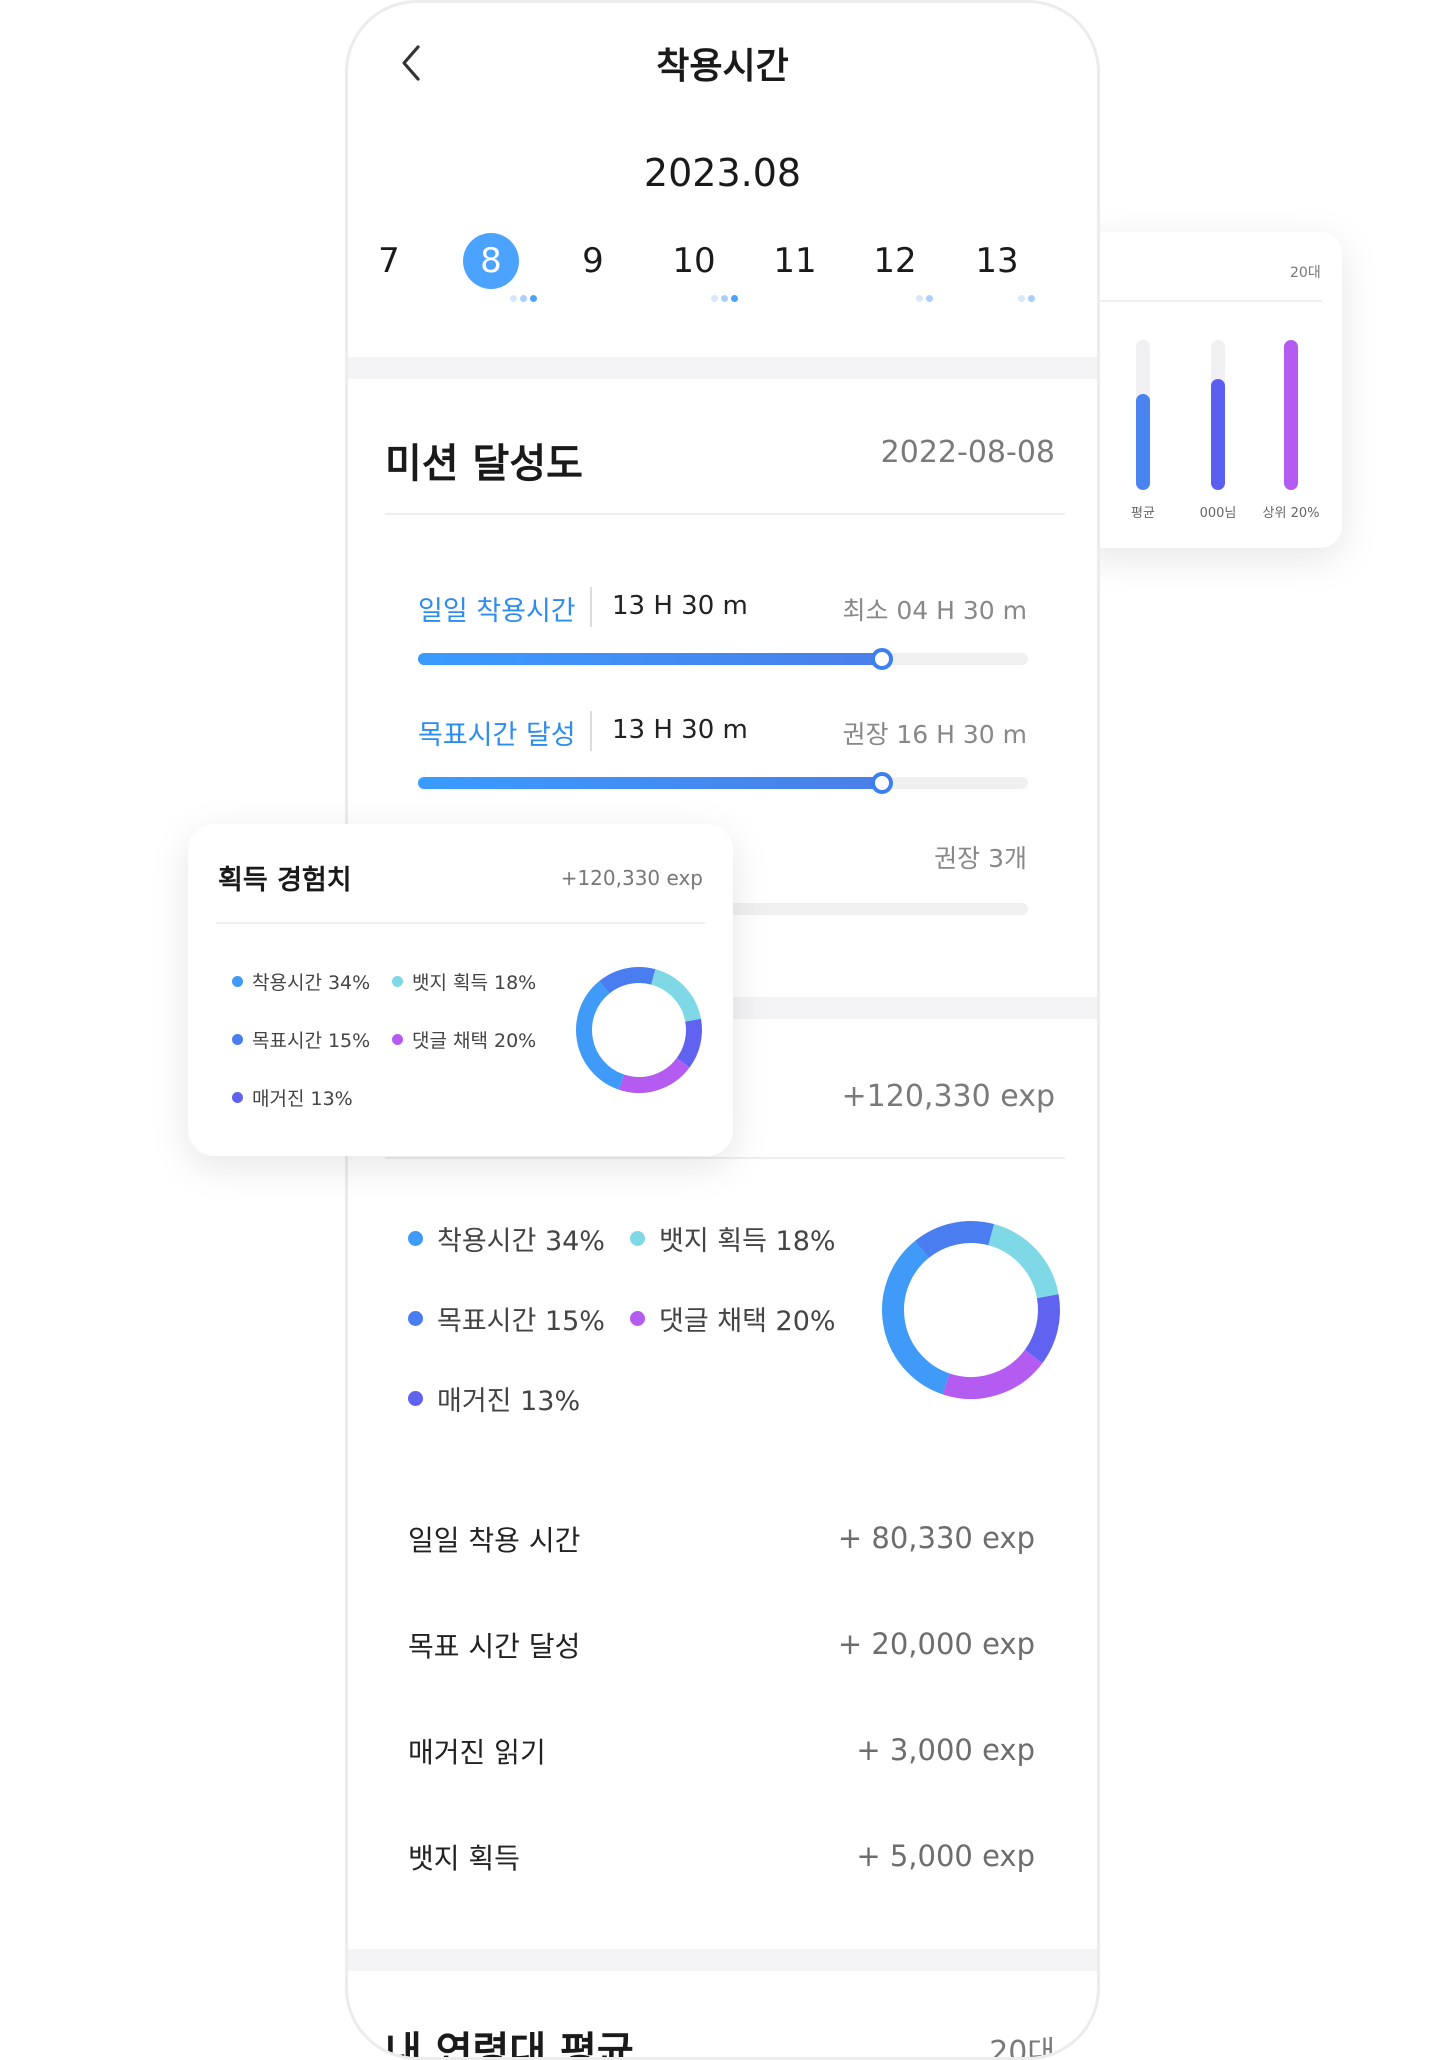 The image size is (1440, 2060). I want to click on calendar-day-number: 7, so click(389, 261).